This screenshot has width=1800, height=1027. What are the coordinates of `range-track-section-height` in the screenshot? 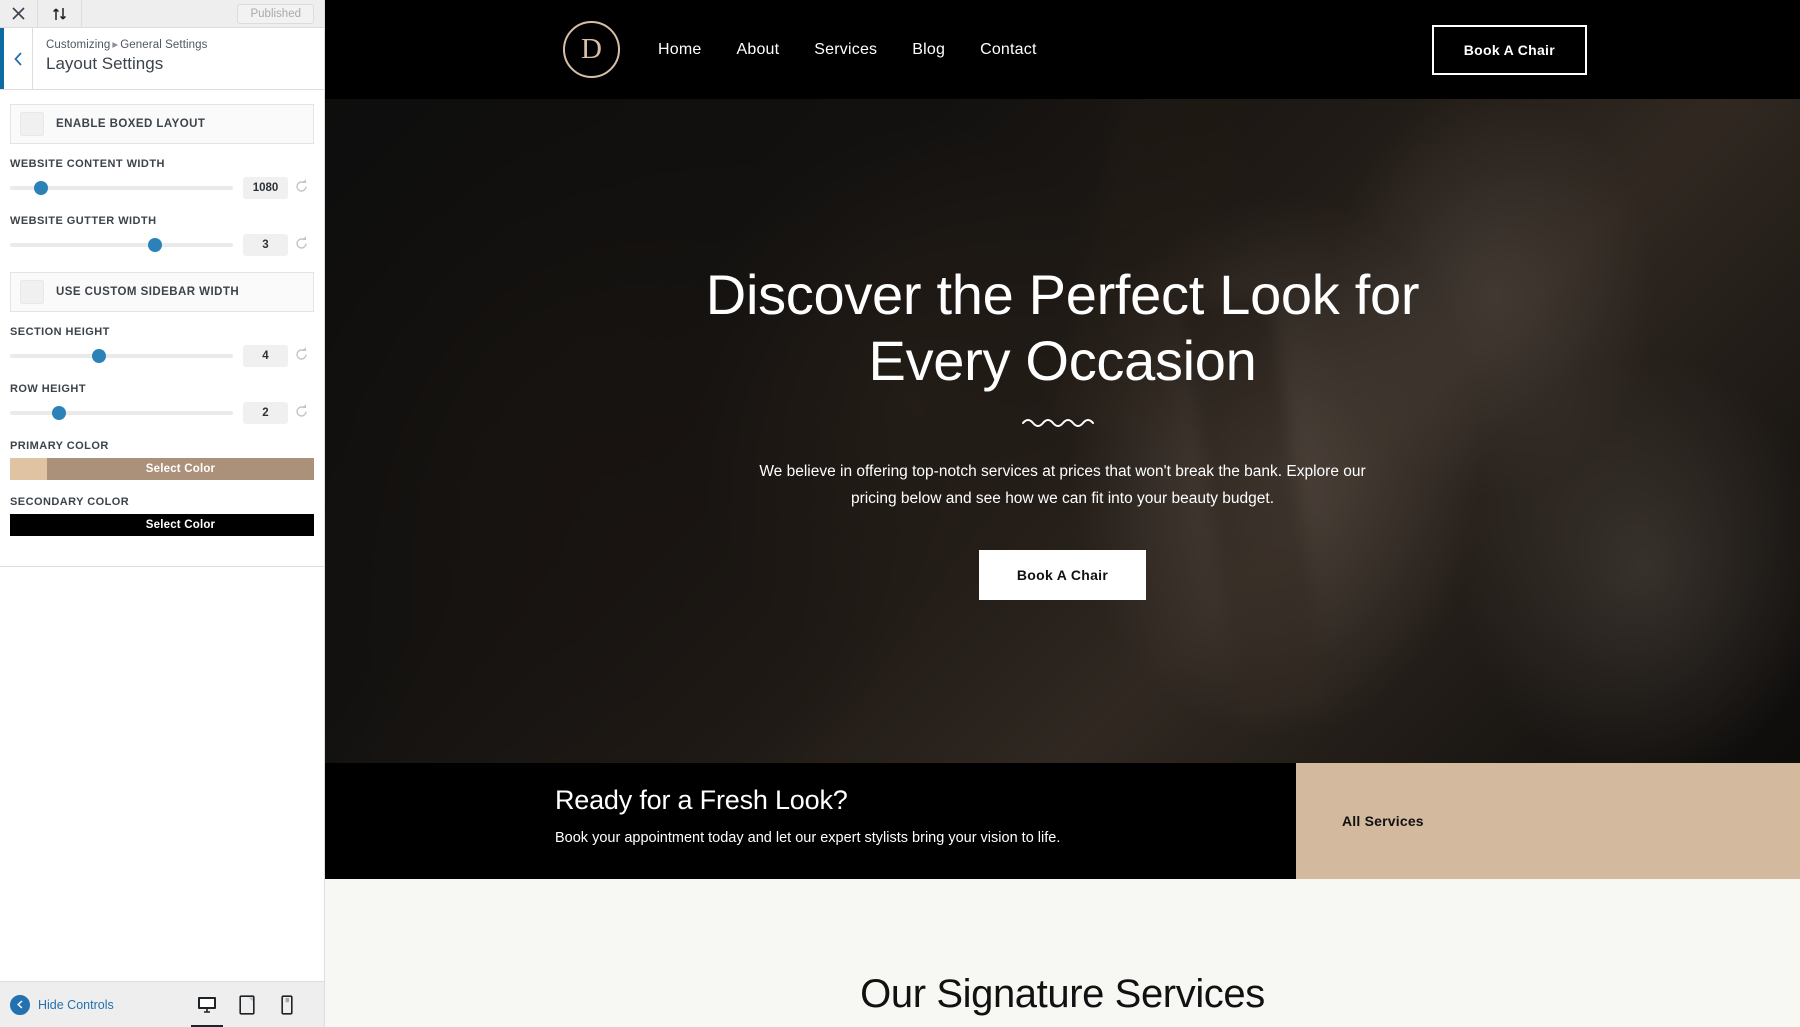 It's located at (121, 356).